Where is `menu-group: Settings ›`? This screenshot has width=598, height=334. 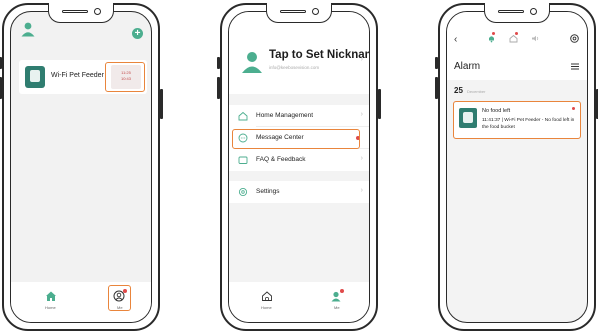
menu-group: Settings › is located at coordinates (299, 192).